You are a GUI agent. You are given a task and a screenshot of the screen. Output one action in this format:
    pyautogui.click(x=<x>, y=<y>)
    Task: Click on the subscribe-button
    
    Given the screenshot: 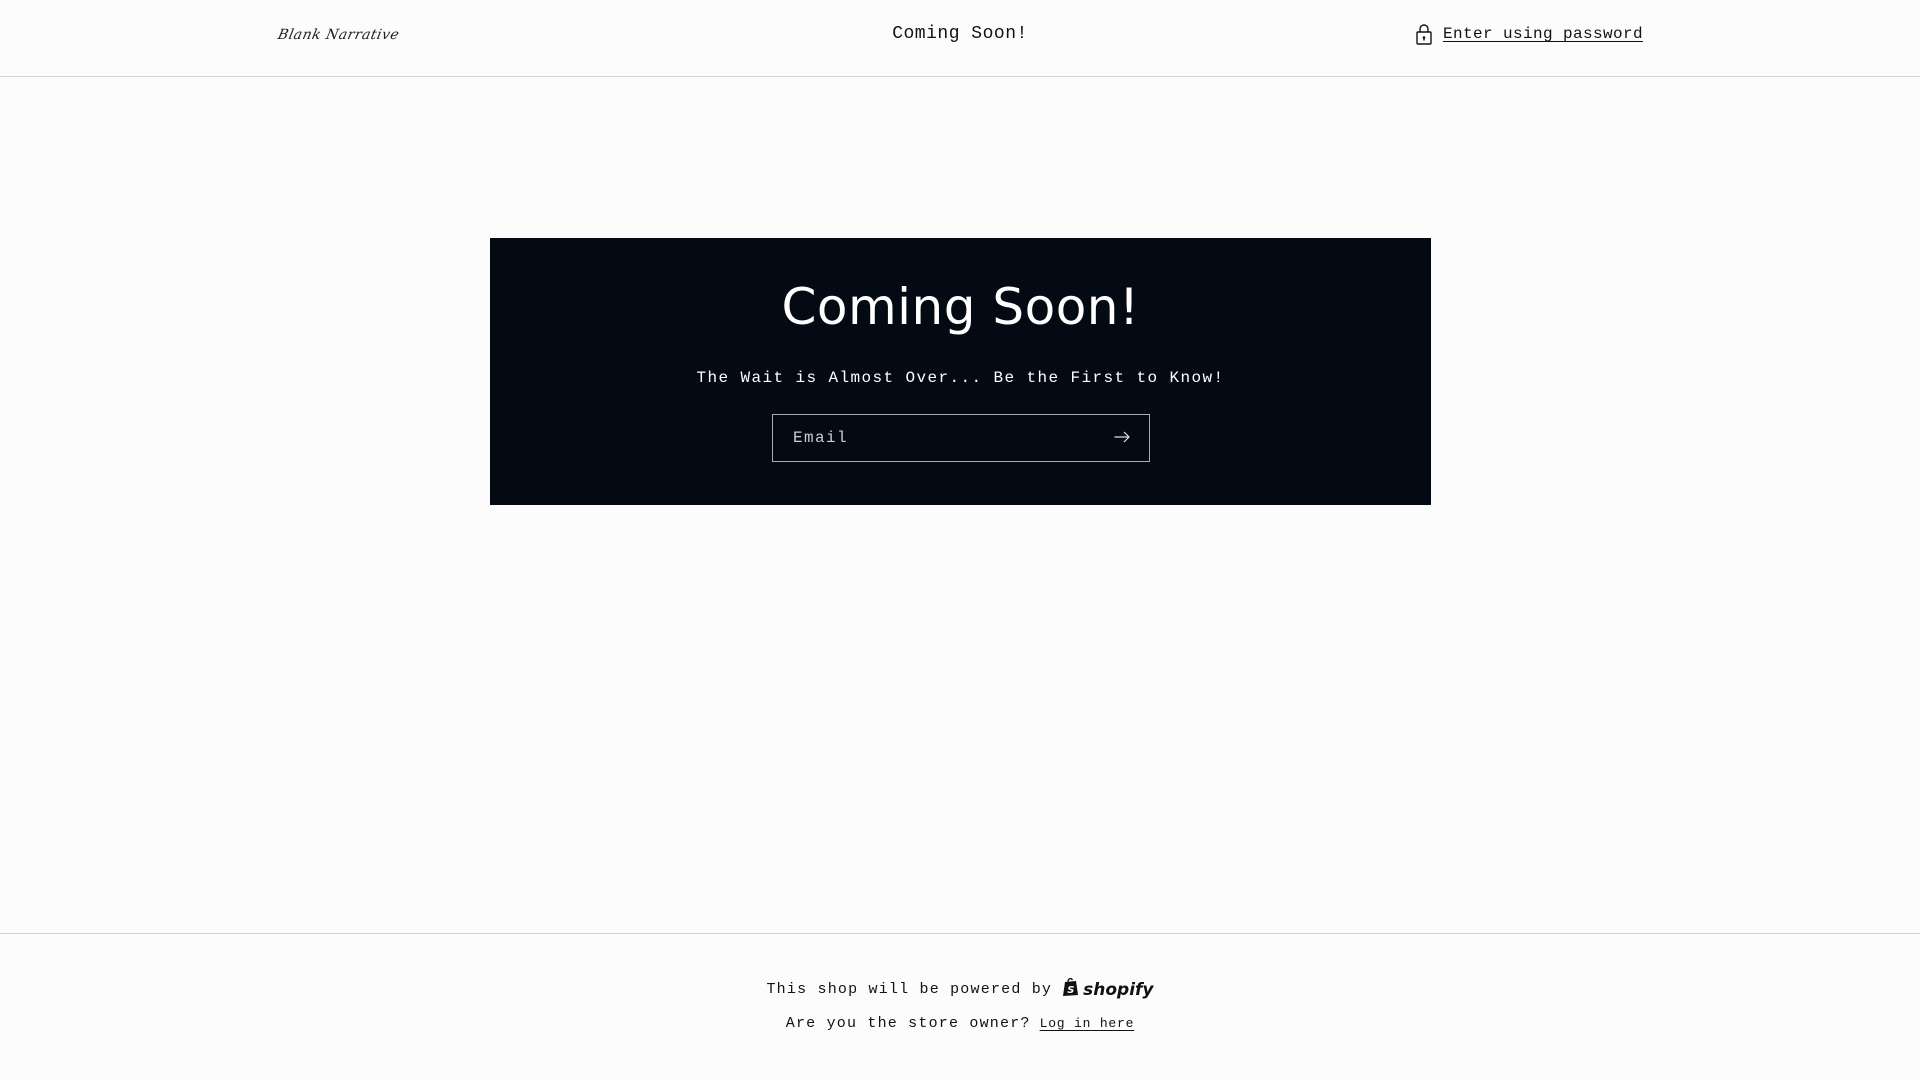 What is the action you would take?
    pyautogui.click(x=1127, y=438)
    